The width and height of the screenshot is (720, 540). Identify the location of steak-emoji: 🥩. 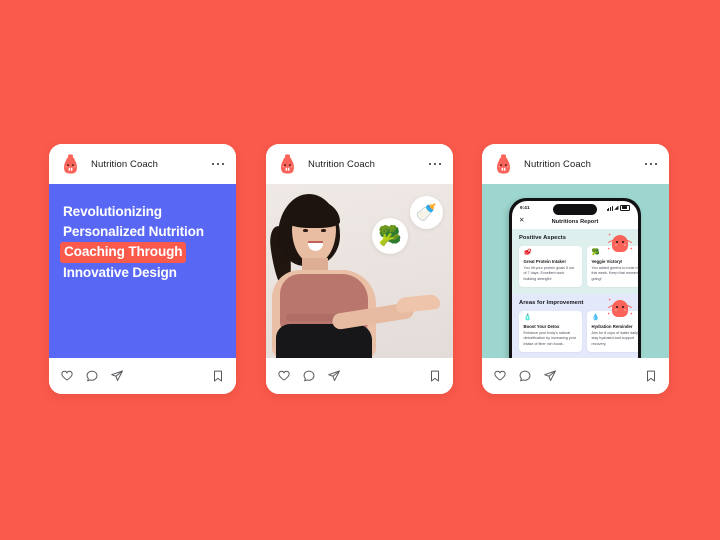
(527, 252).